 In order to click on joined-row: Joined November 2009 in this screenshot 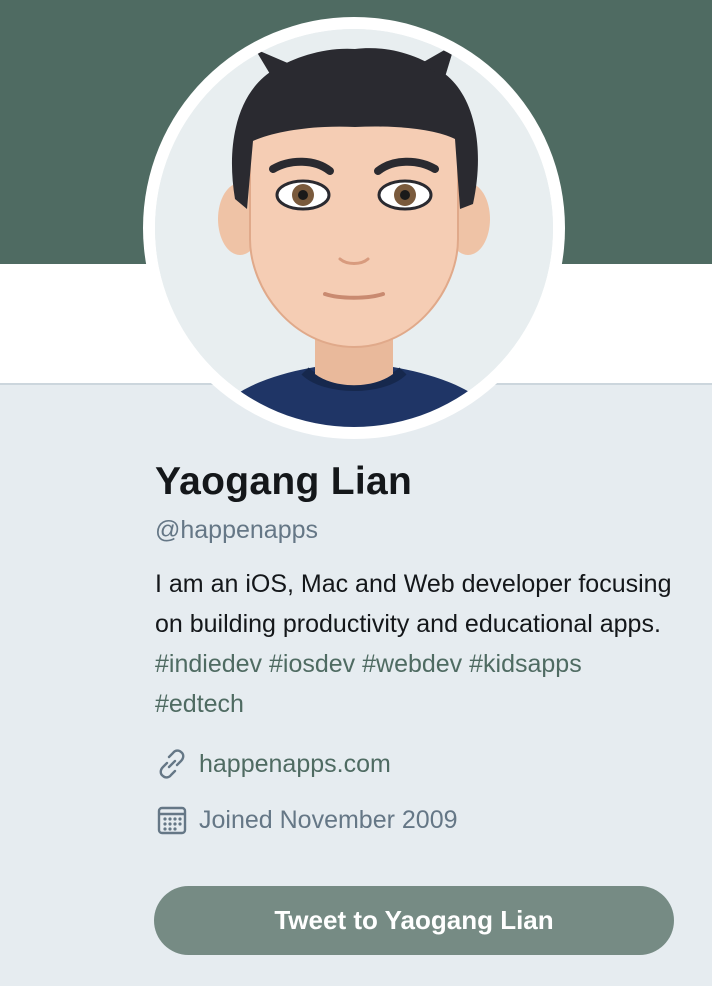, I will do `click(415, 820)`.